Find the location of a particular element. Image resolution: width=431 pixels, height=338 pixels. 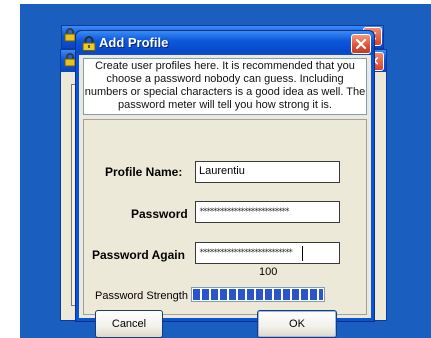

password-strength-meter is located at coordinates (258, 294).